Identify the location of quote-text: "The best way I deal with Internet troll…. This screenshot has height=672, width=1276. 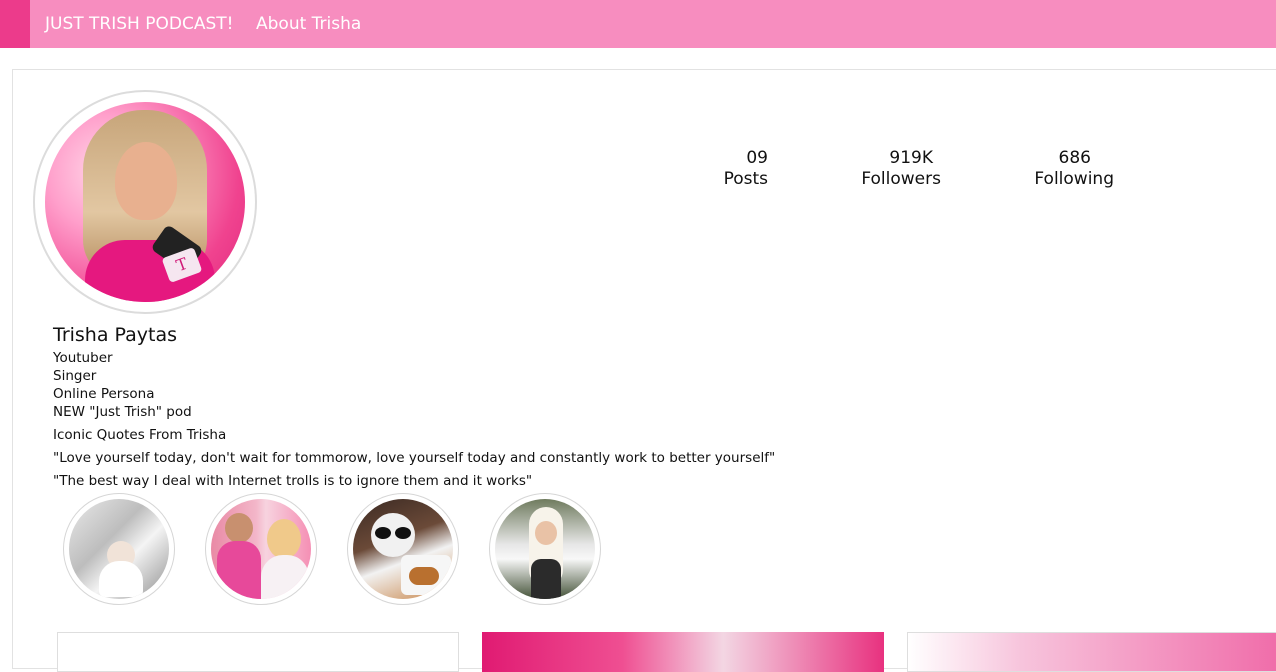
(293, 481).